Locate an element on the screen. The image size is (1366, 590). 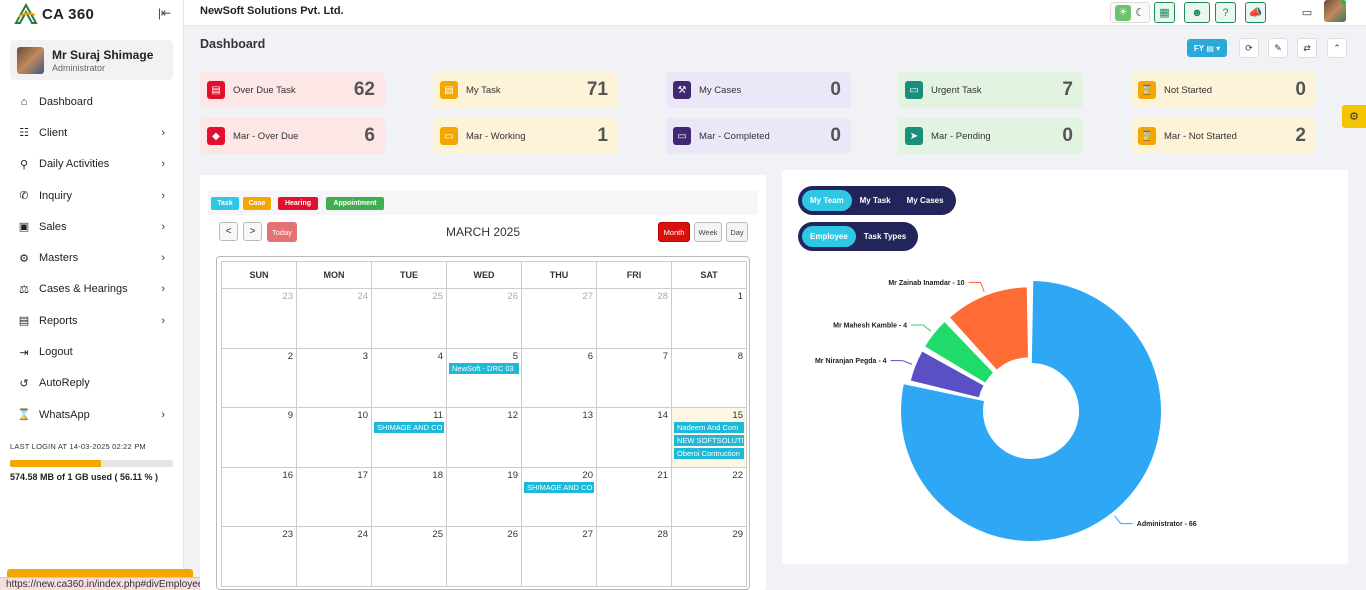
sync-icon: ⇄ is located at coordinates (1307, 48).